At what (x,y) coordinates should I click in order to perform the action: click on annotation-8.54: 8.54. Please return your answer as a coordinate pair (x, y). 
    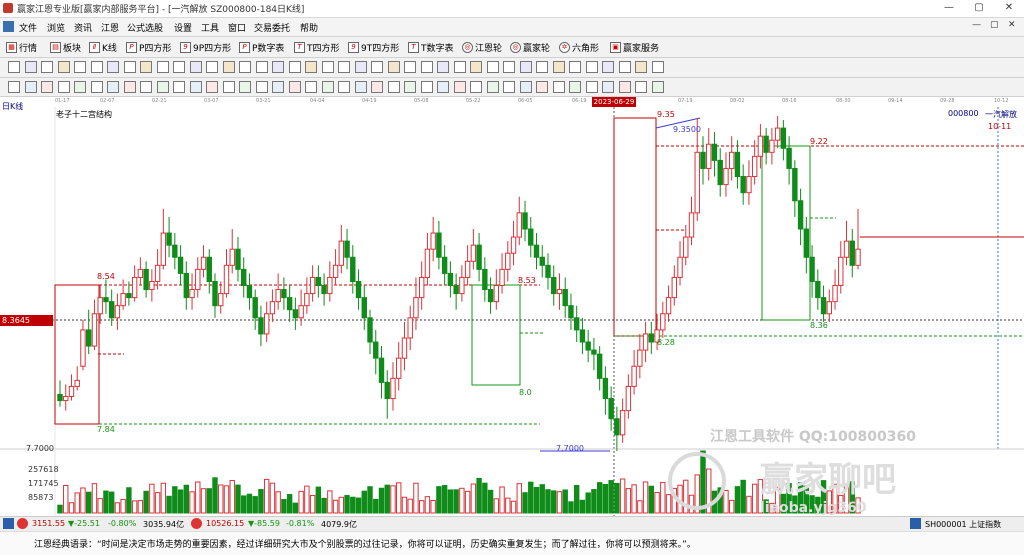
    Looking at the image, I should click on (106, 276).